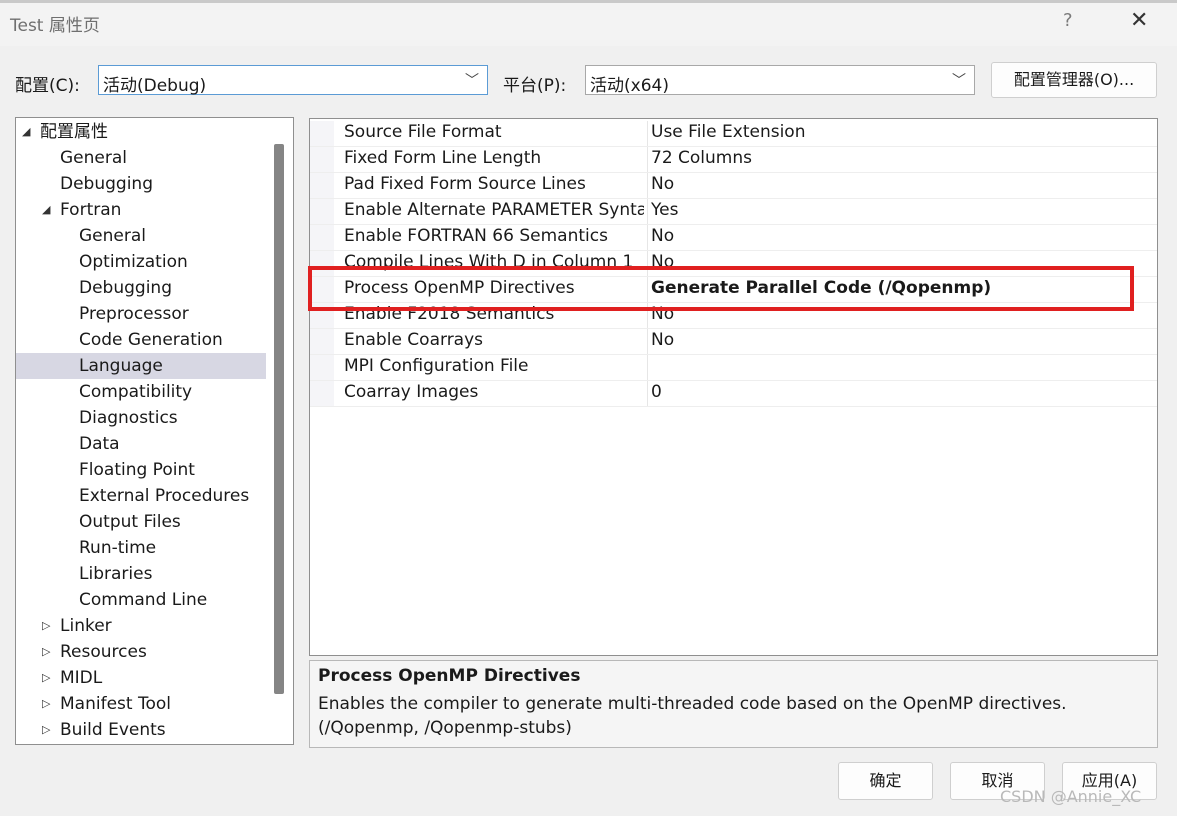 The width and height of the screenshot is (1177, 816). Describe the element at coordinates (141, 444) in the screenshot. I see `tree-item: Data` at that location.